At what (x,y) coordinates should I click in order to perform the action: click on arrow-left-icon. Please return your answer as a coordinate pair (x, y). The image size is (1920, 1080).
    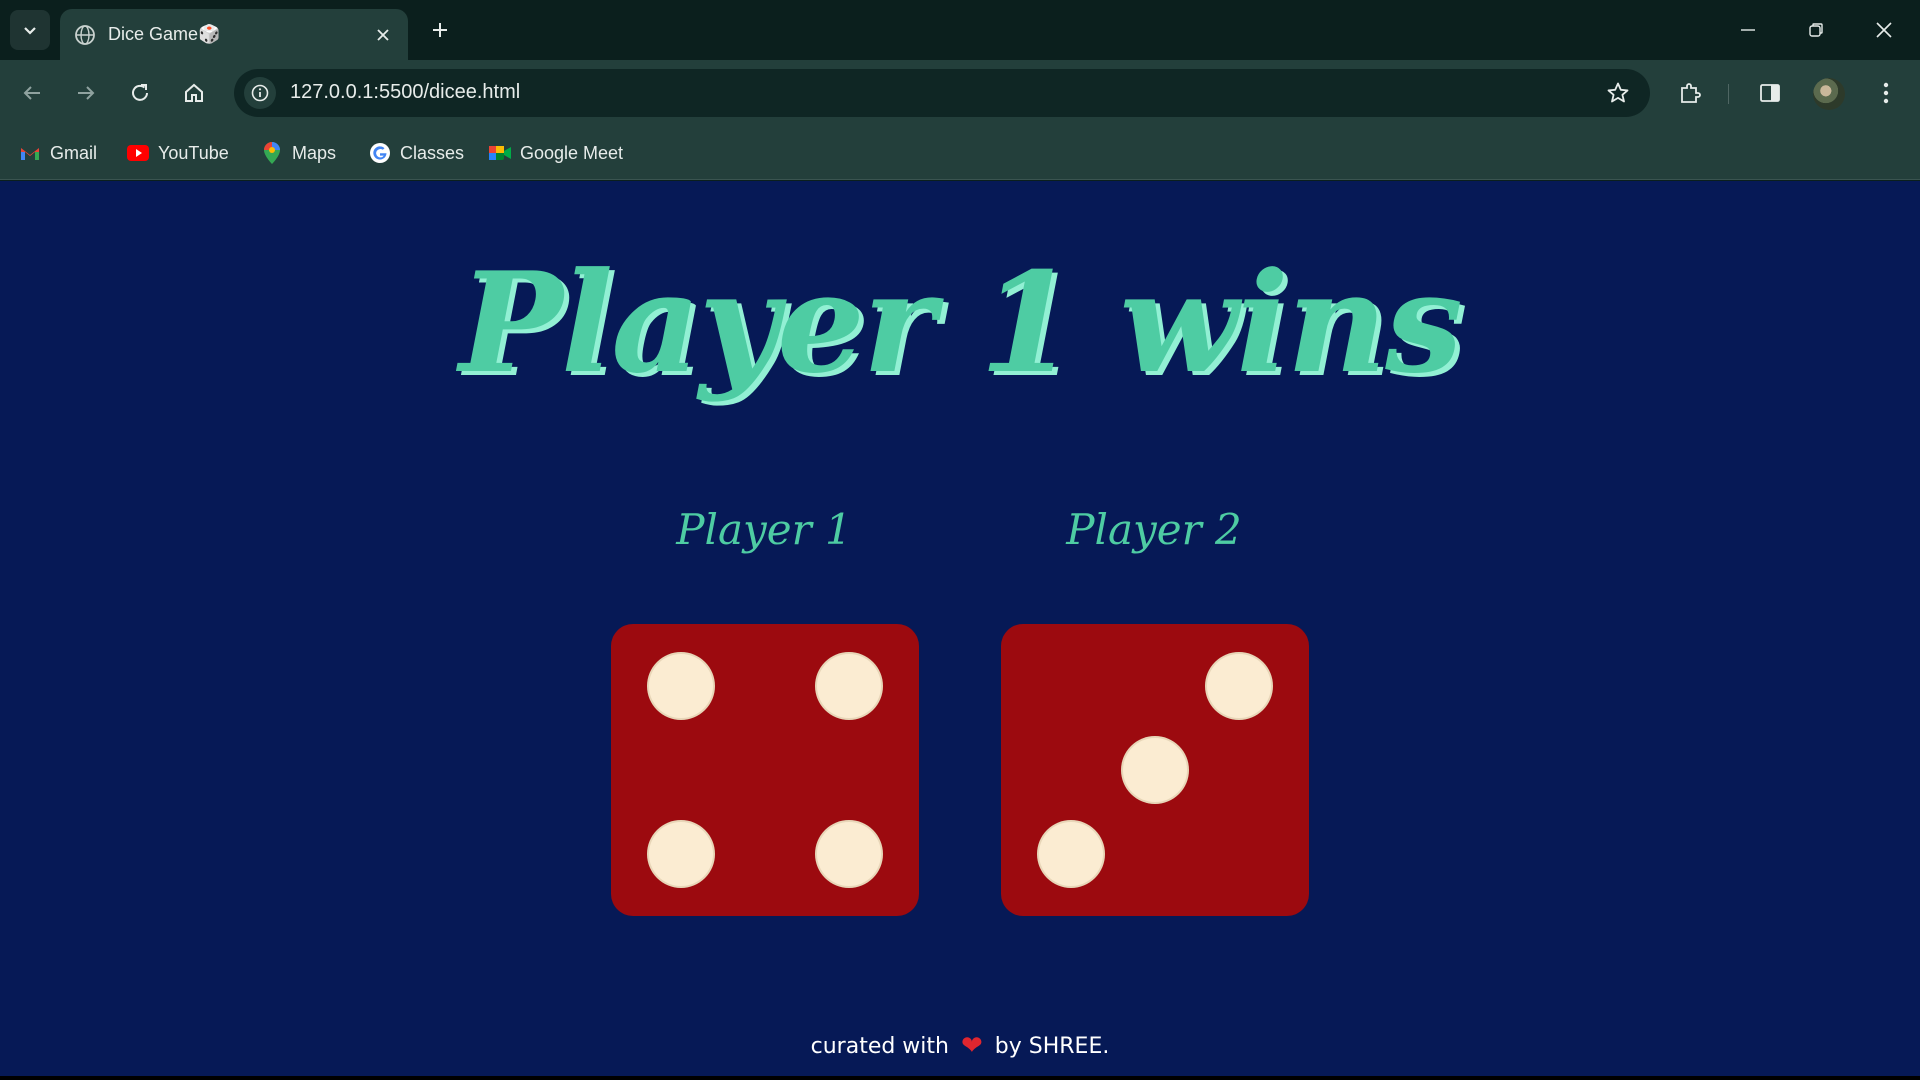
    Looking at the image, I should click on (31, 93).